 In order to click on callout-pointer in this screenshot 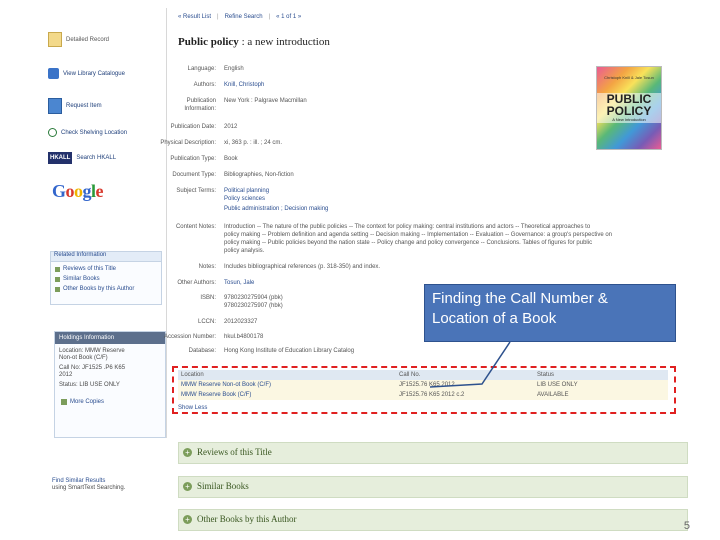, I will do `click(470, 364)`.